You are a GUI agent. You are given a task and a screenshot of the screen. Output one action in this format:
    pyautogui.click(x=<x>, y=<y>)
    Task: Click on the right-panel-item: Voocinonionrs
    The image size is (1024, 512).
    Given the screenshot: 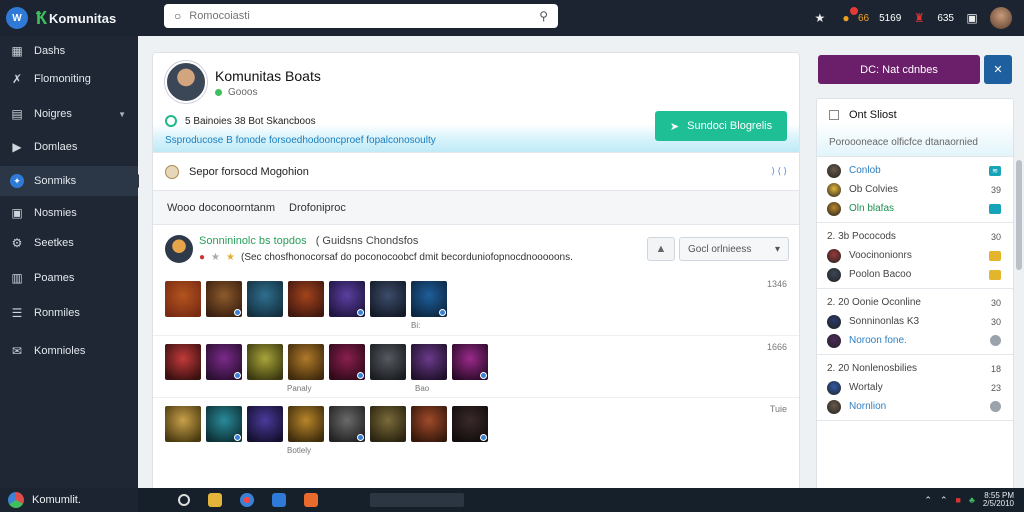 What is the action you would take?
    pyautogui.click(x=915, y=255)
    